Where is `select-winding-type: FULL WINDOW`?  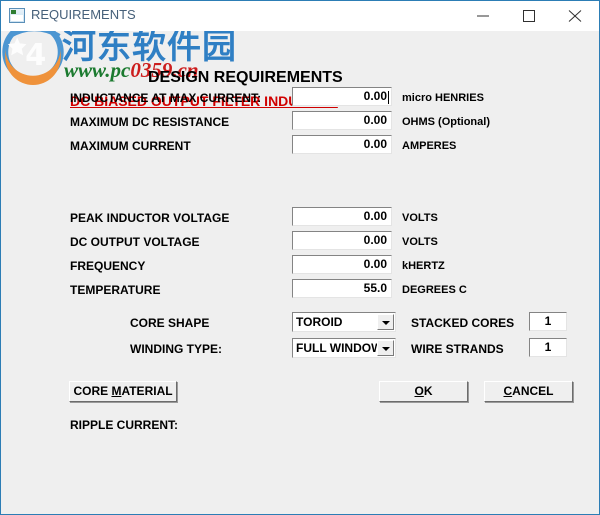 select-winding-type: FULL WINDOW is located at coordinates (344, 348).